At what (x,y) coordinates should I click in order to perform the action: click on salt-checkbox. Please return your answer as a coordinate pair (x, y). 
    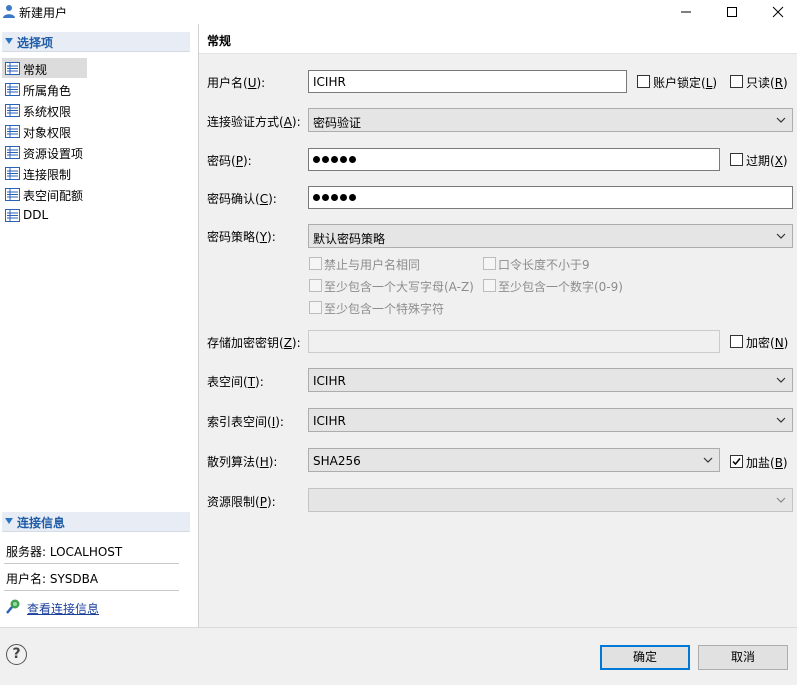
    Looking at the image, I should click on (736, 461).